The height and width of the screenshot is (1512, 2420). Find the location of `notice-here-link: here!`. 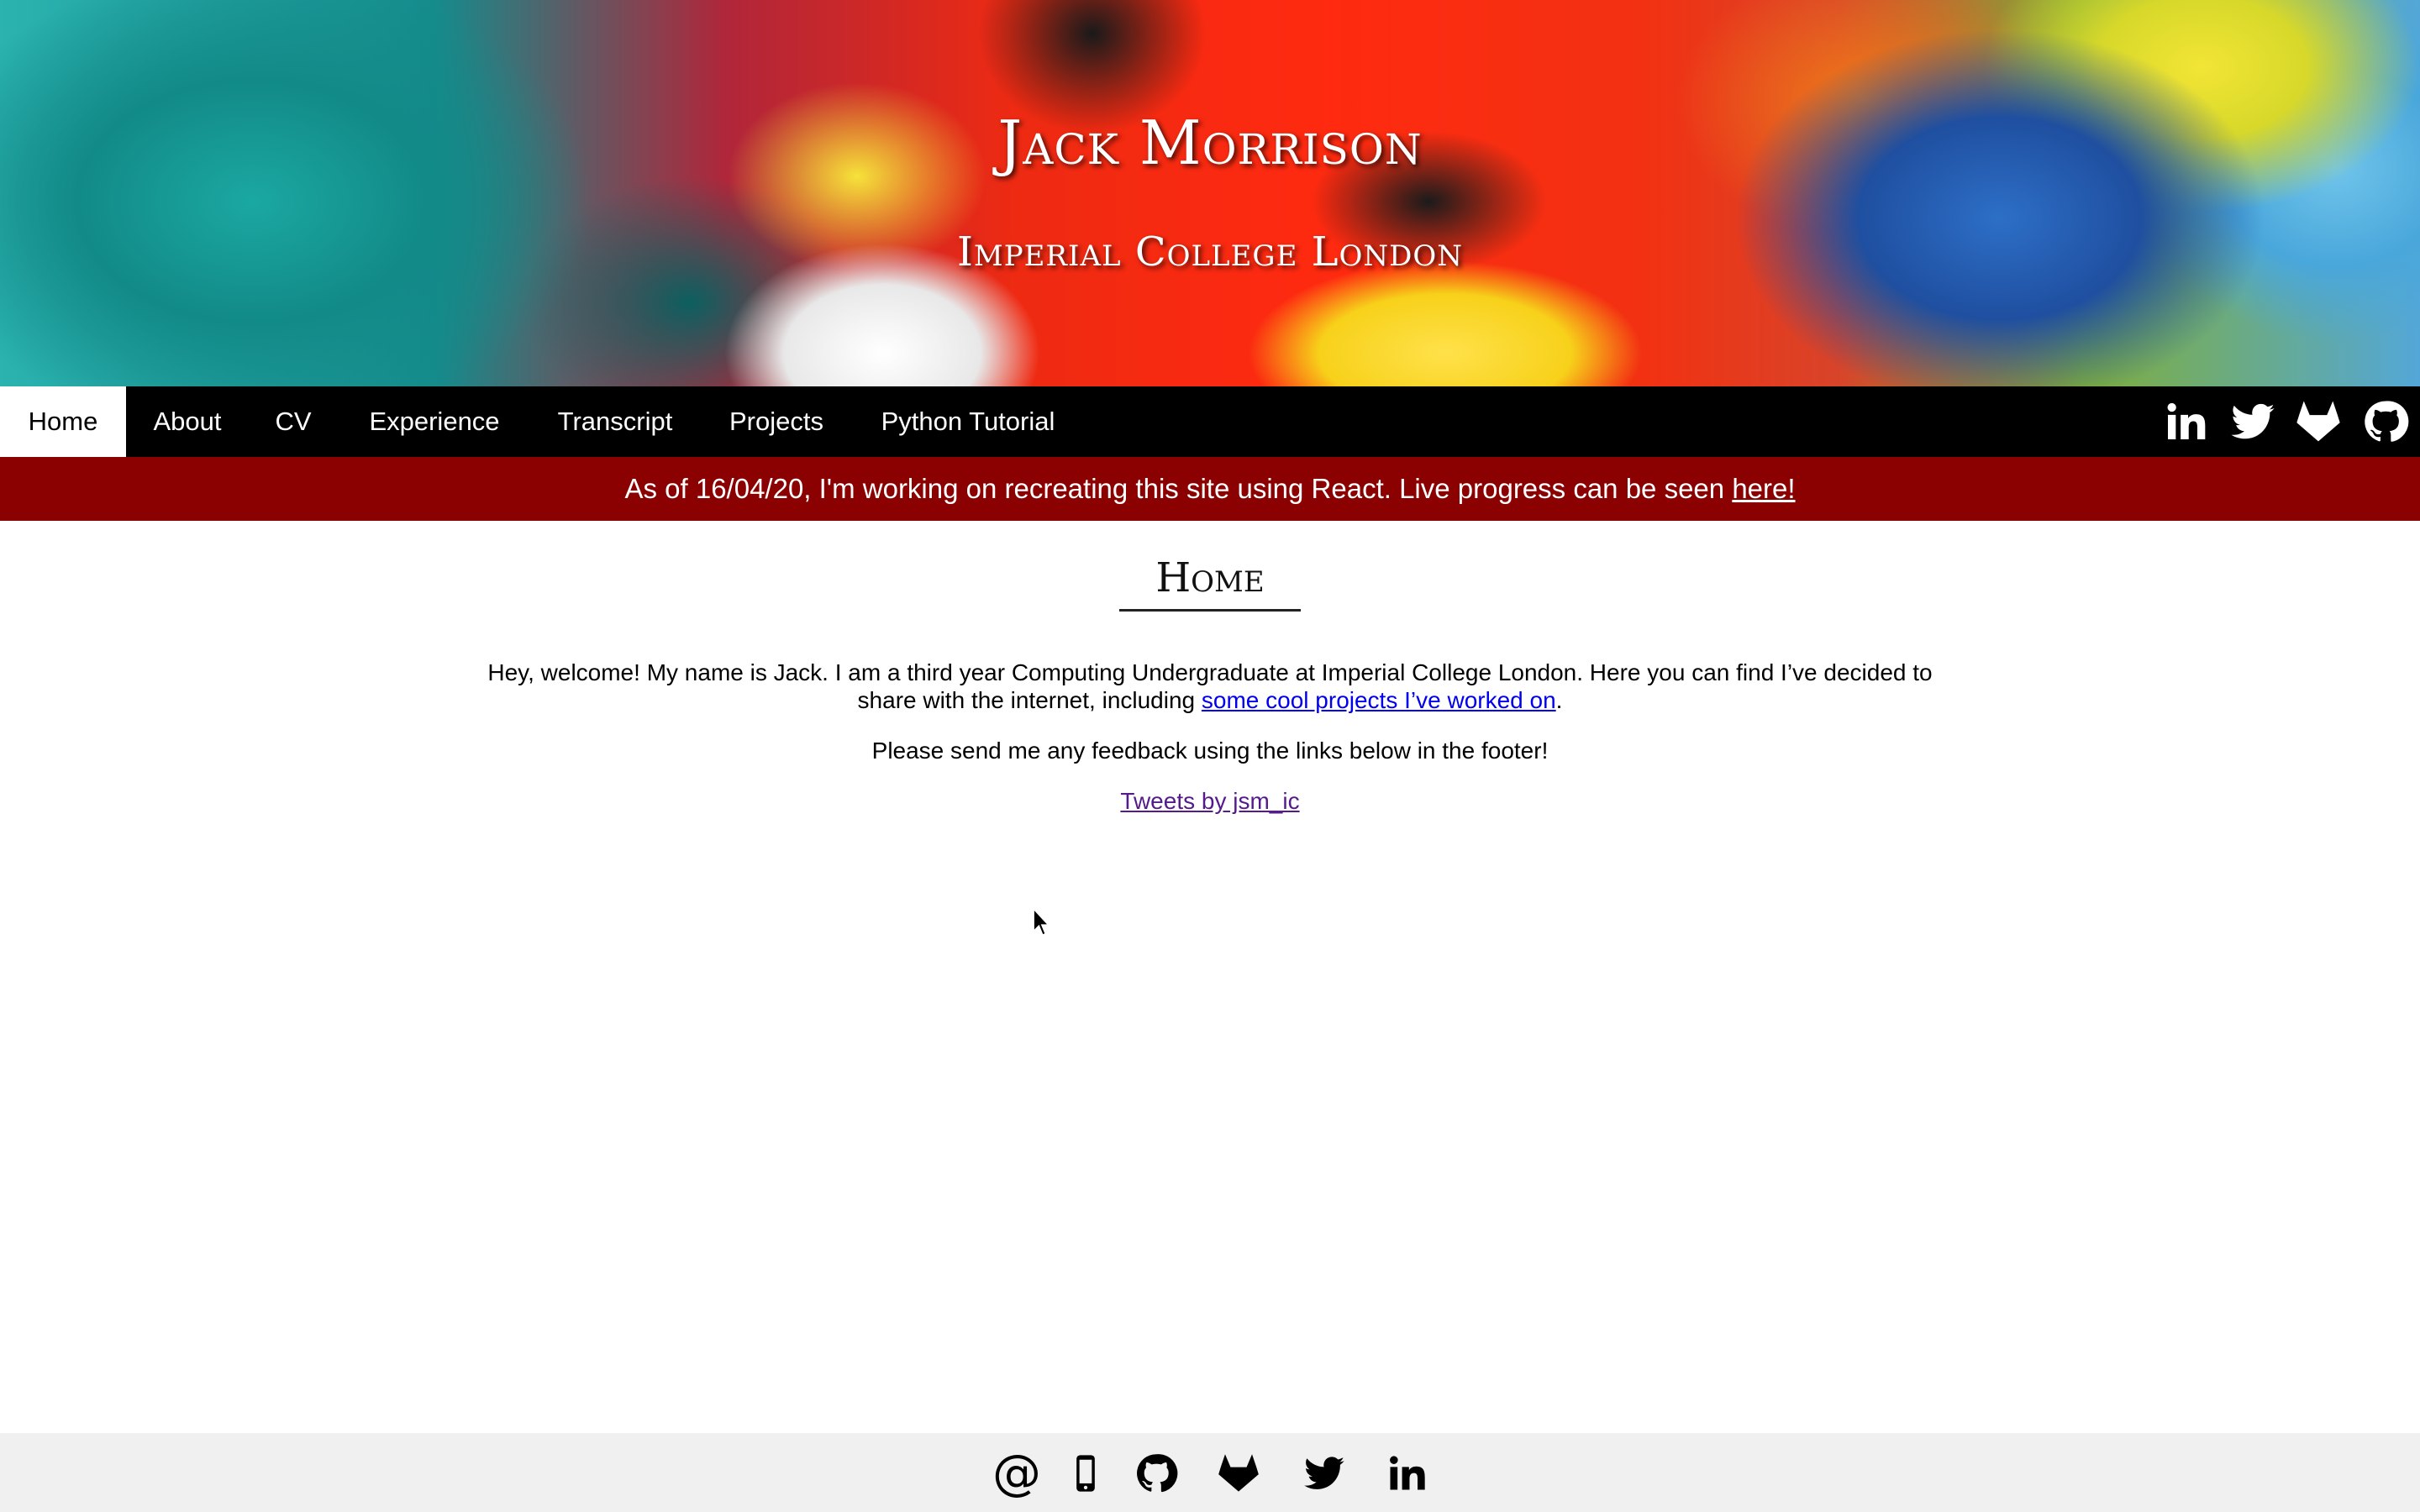

notice-here-link: here! is located at coordinates (1763, 488).